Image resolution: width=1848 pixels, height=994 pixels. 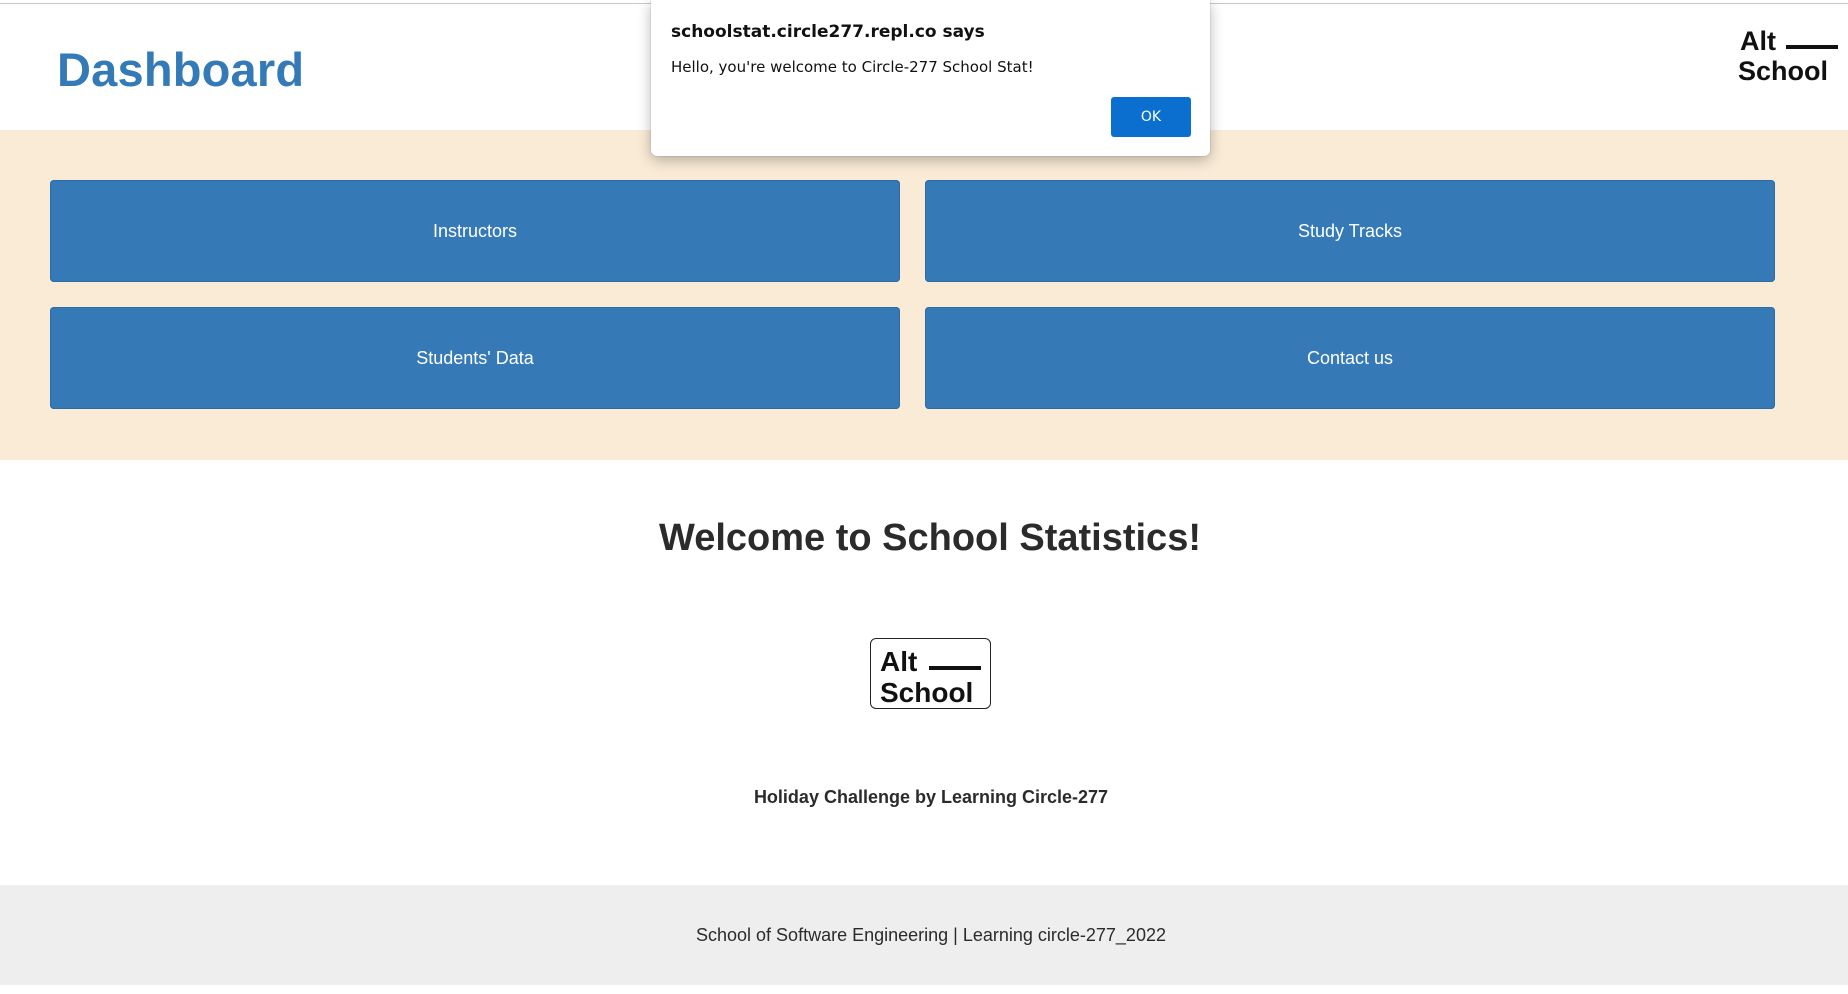 What do you see at coordinates (1350, 358) in the screenshot?
I see `contact-us-button: Contact us` at bounding box center [1350, 358].